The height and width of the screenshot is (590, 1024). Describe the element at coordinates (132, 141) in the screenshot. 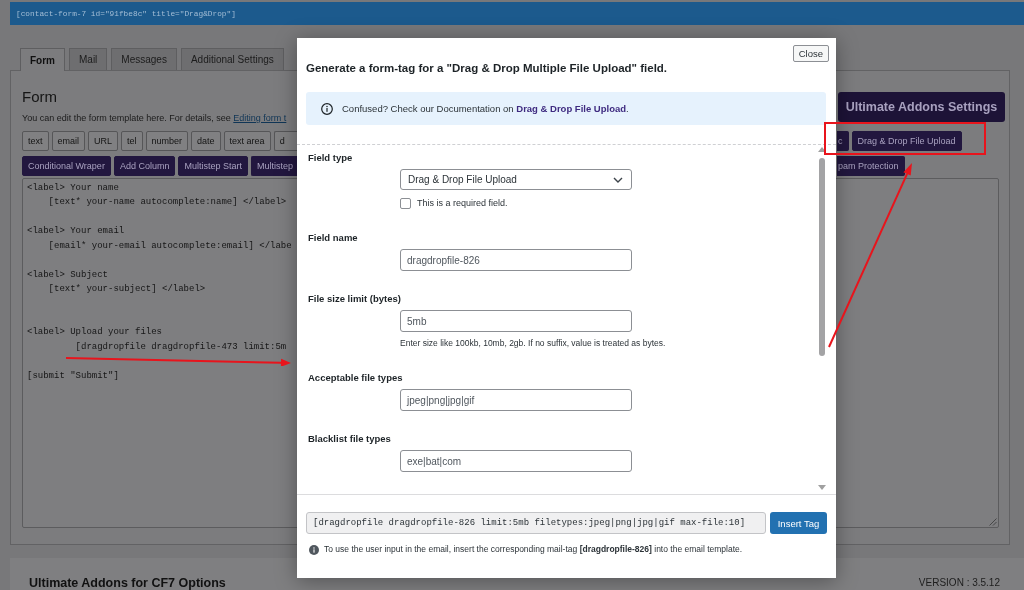

I see `tag-button: tel` at that location.